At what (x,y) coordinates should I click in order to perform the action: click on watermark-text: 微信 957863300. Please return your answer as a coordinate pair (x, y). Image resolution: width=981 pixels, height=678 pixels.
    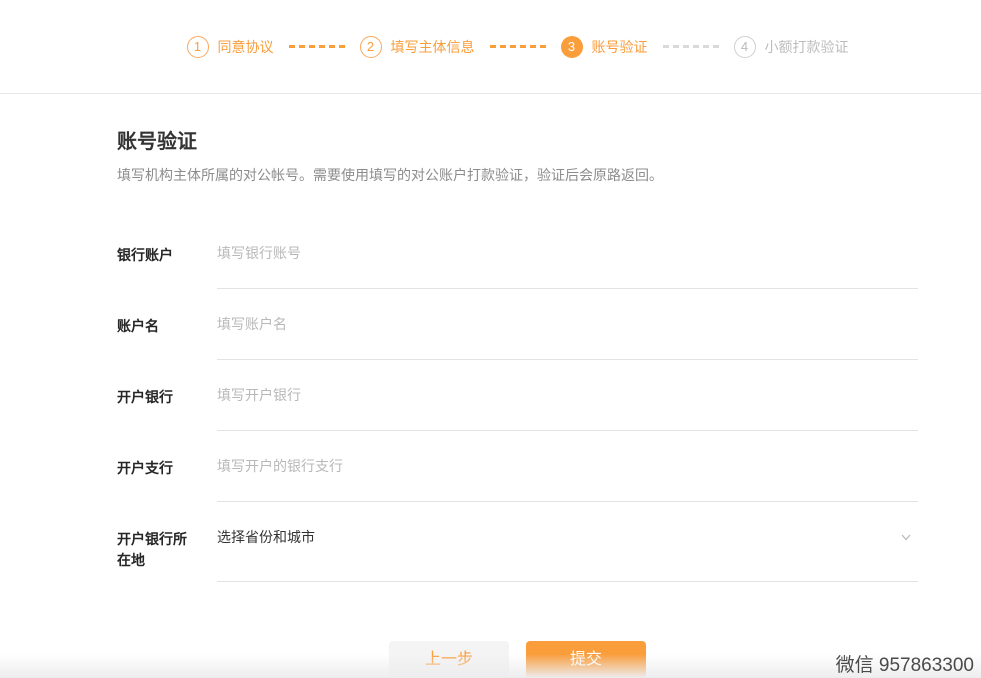
    Looking at the image, I should click on (904, 665).